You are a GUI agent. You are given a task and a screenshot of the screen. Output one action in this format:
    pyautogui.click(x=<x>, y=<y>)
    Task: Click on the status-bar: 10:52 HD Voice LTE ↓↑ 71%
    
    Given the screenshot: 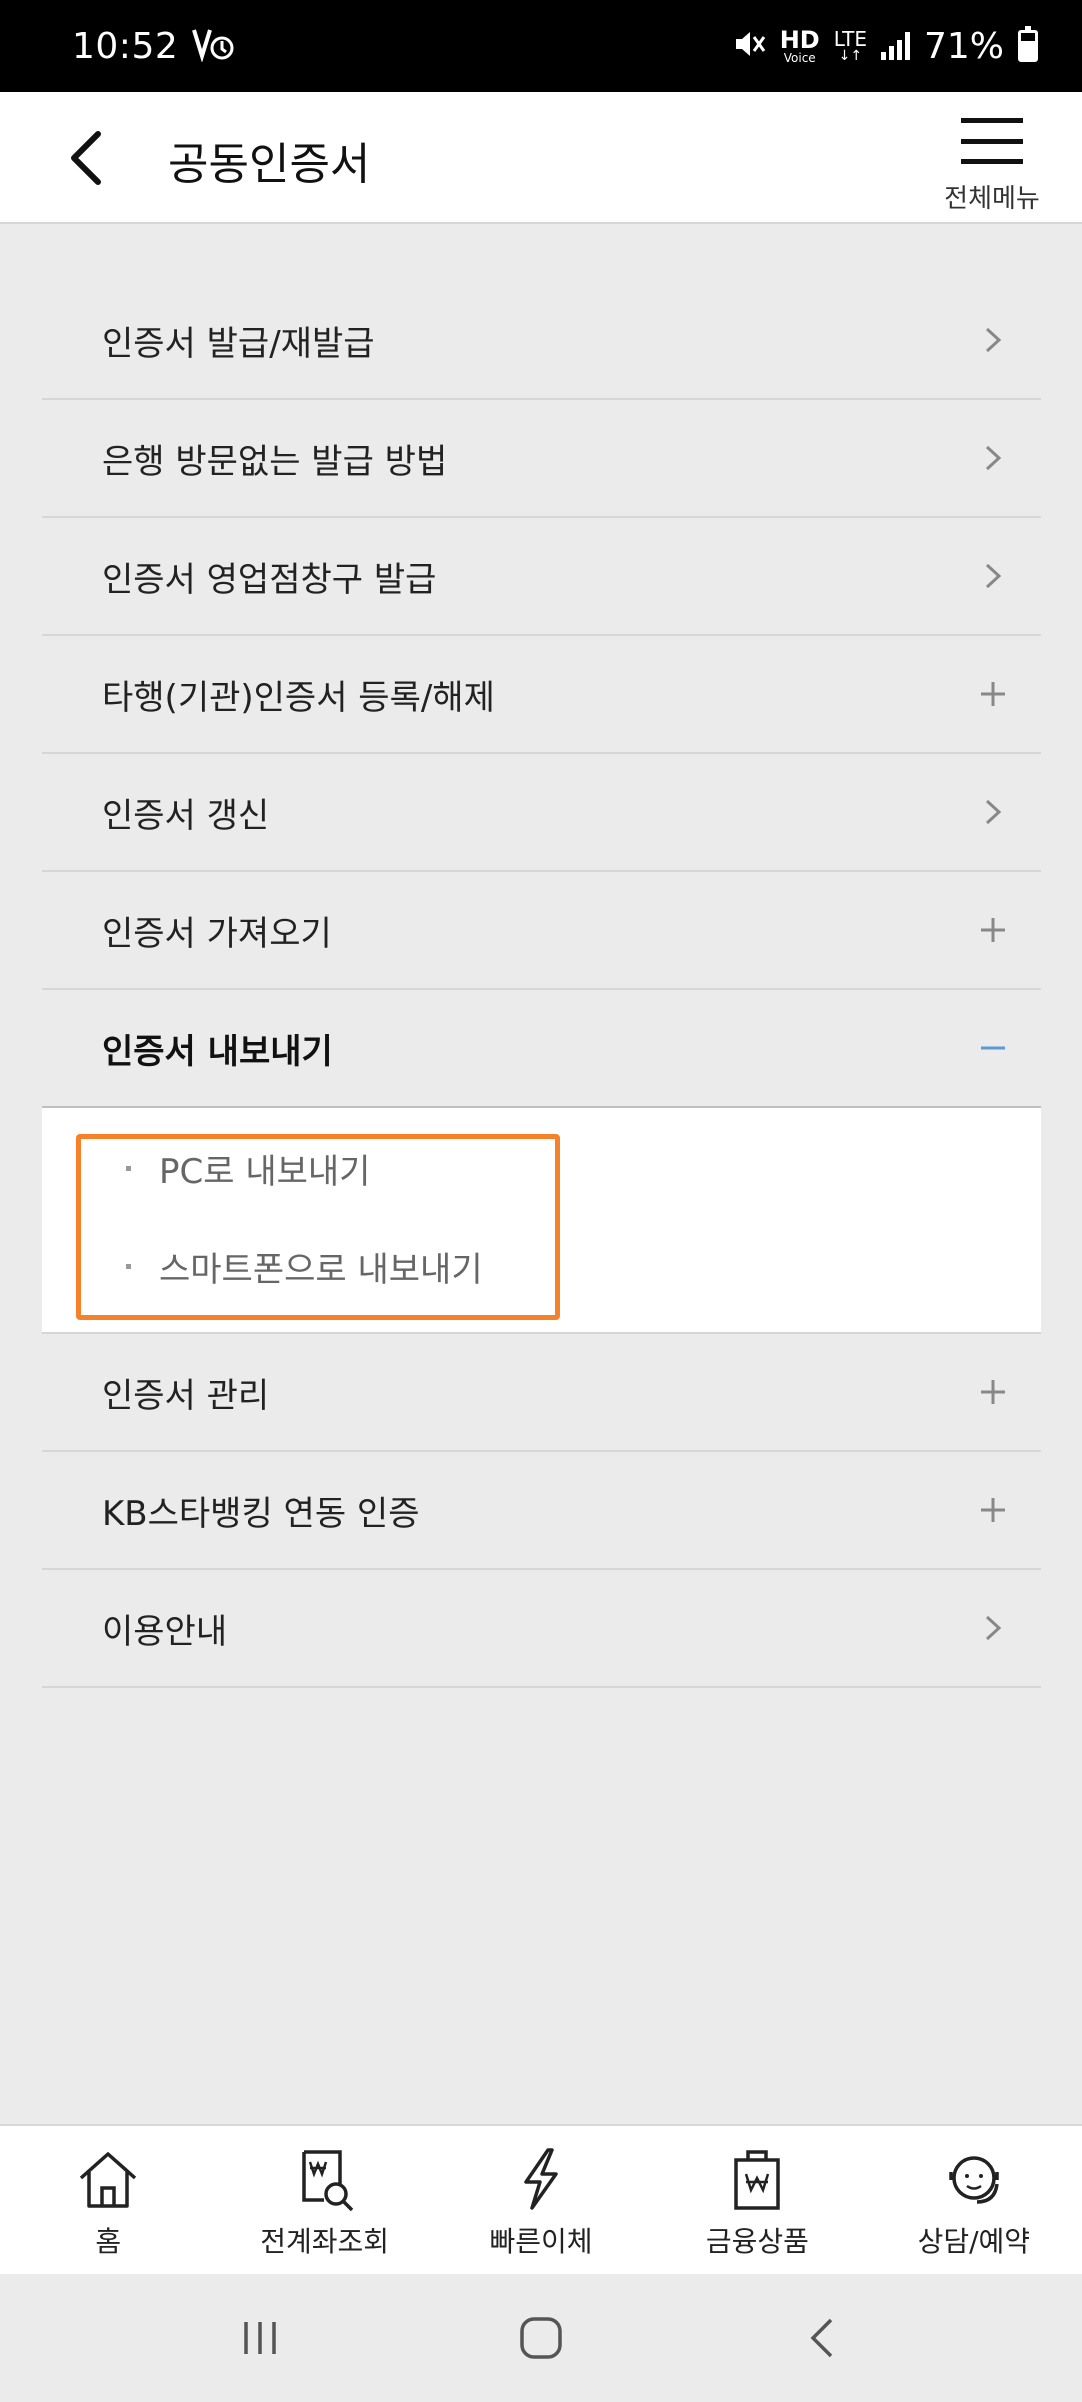 What is the action you would take?
    pyautogui.click(x=541, y=46)
    